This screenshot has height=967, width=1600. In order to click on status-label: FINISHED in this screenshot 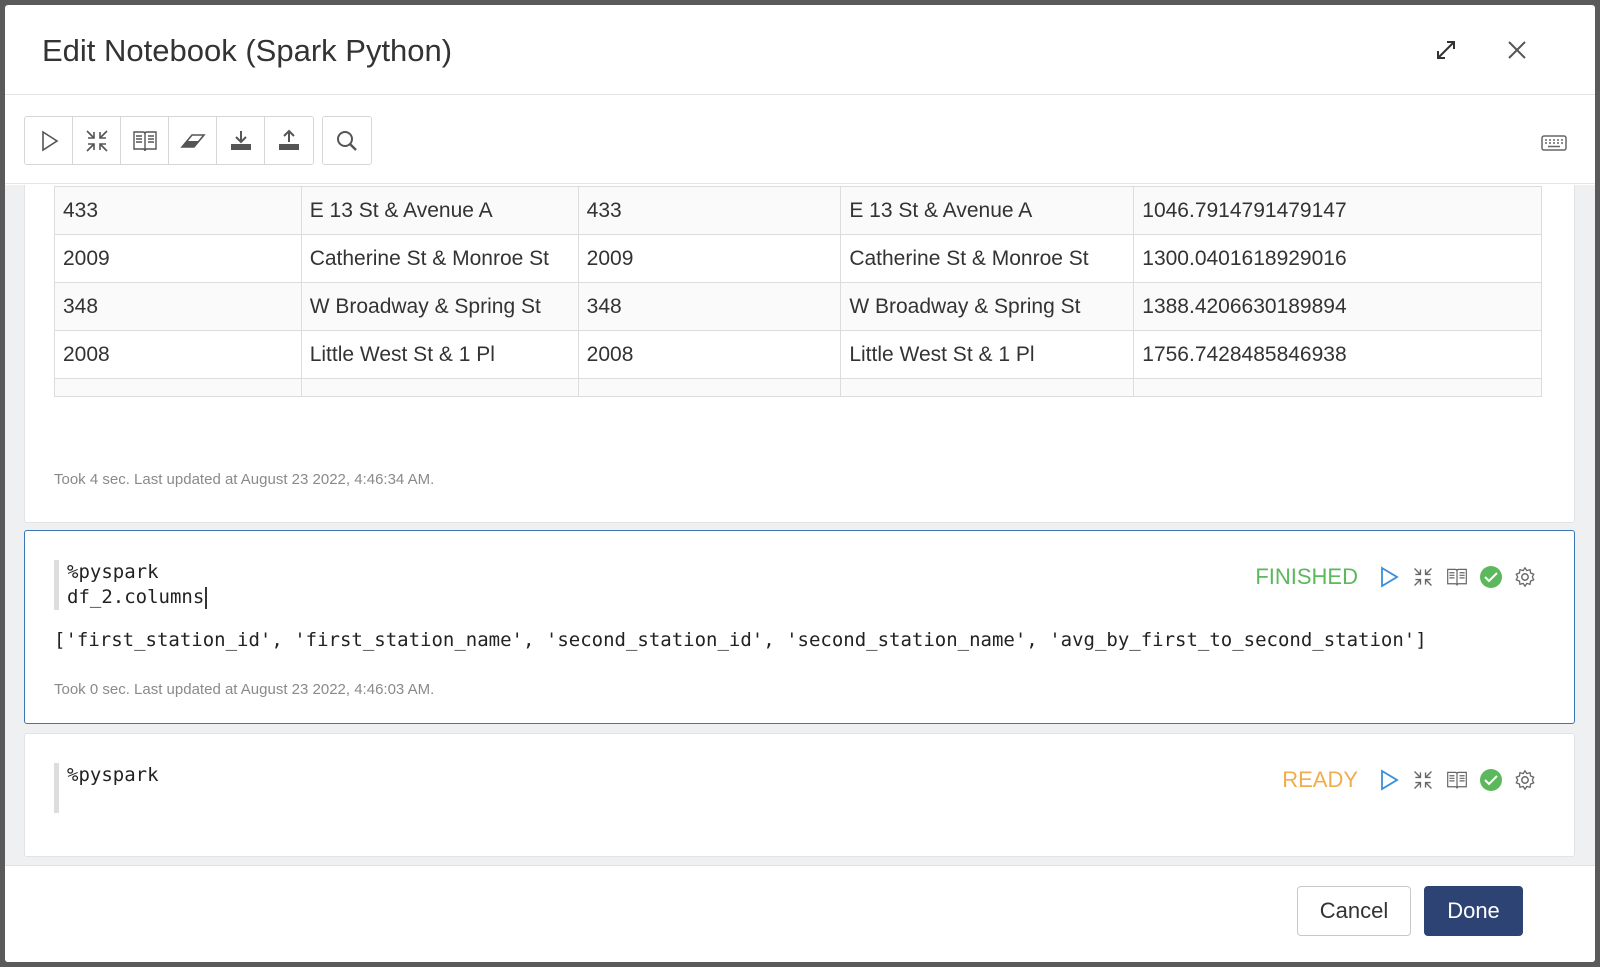, I will do `click(1306, 576)`.